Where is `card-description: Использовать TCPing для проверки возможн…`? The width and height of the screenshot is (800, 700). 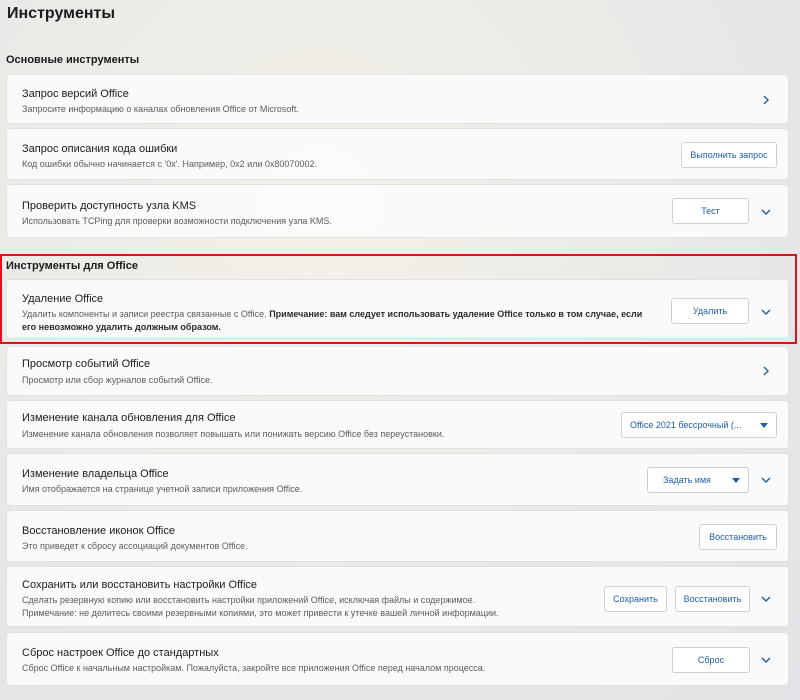
card-description: Использовать TCPing для проверки возможн… is located at coordinates (177, 221).